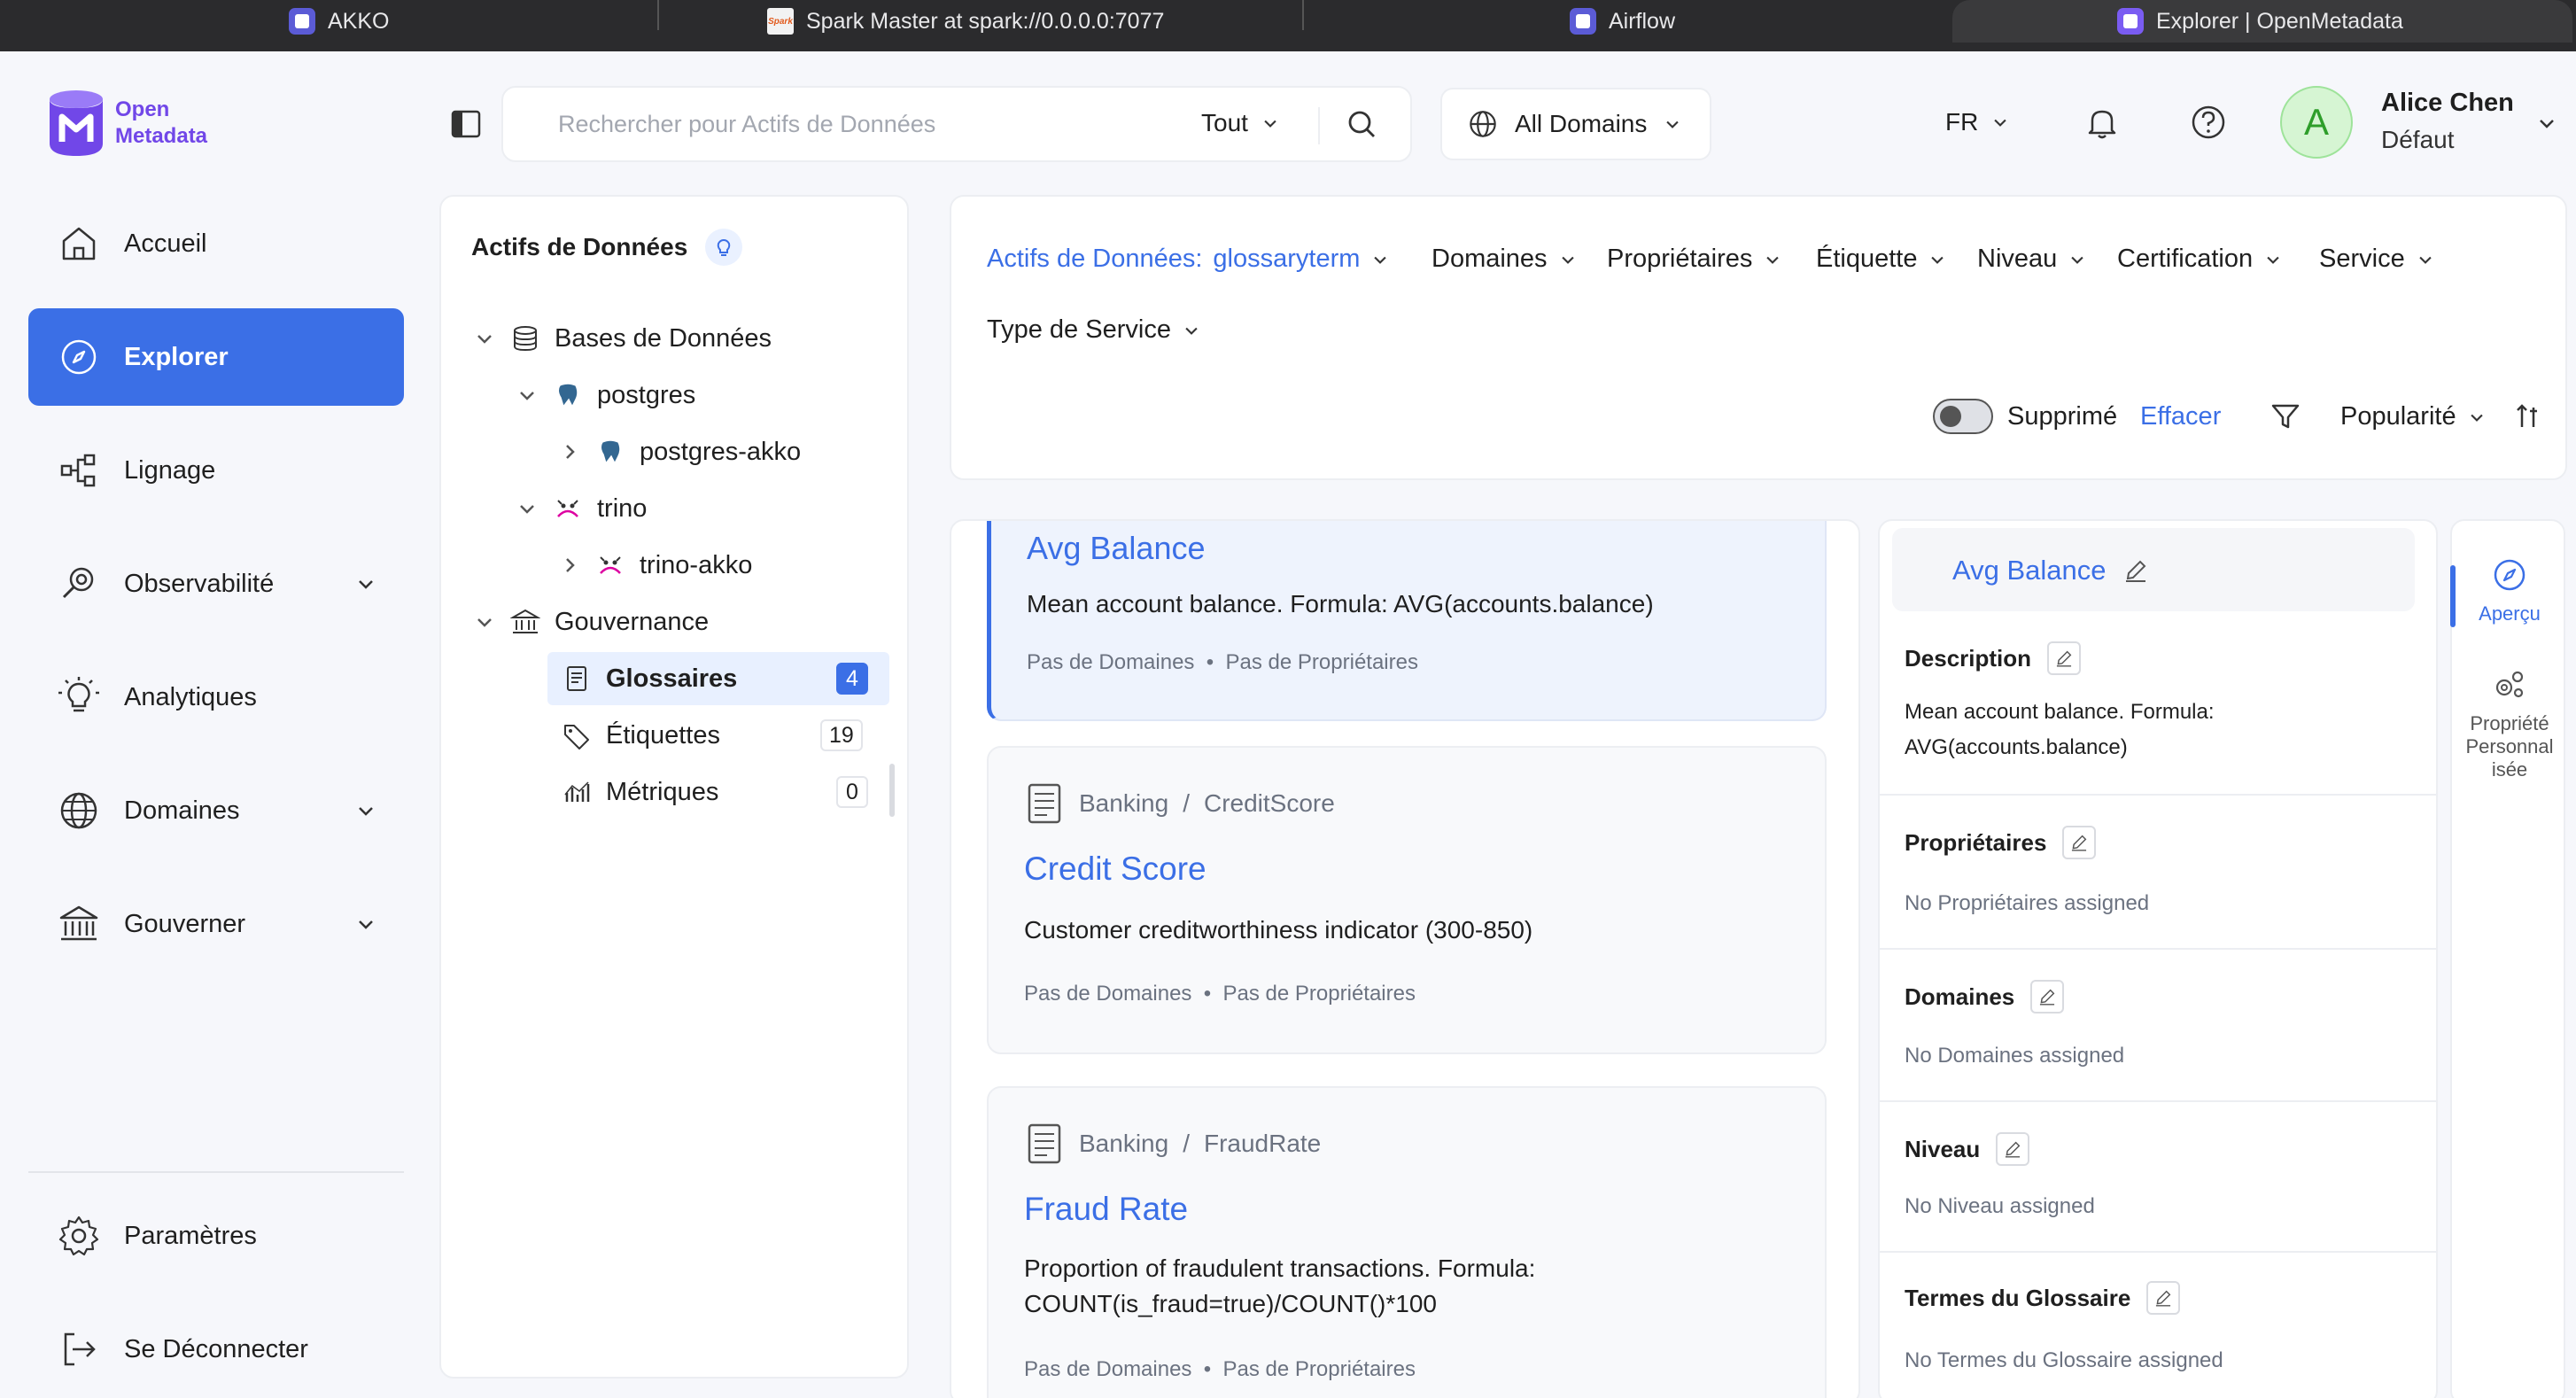  I want to click on filter-asset-type: Actifs de Données: glossaryterm, so click(1188, 259).